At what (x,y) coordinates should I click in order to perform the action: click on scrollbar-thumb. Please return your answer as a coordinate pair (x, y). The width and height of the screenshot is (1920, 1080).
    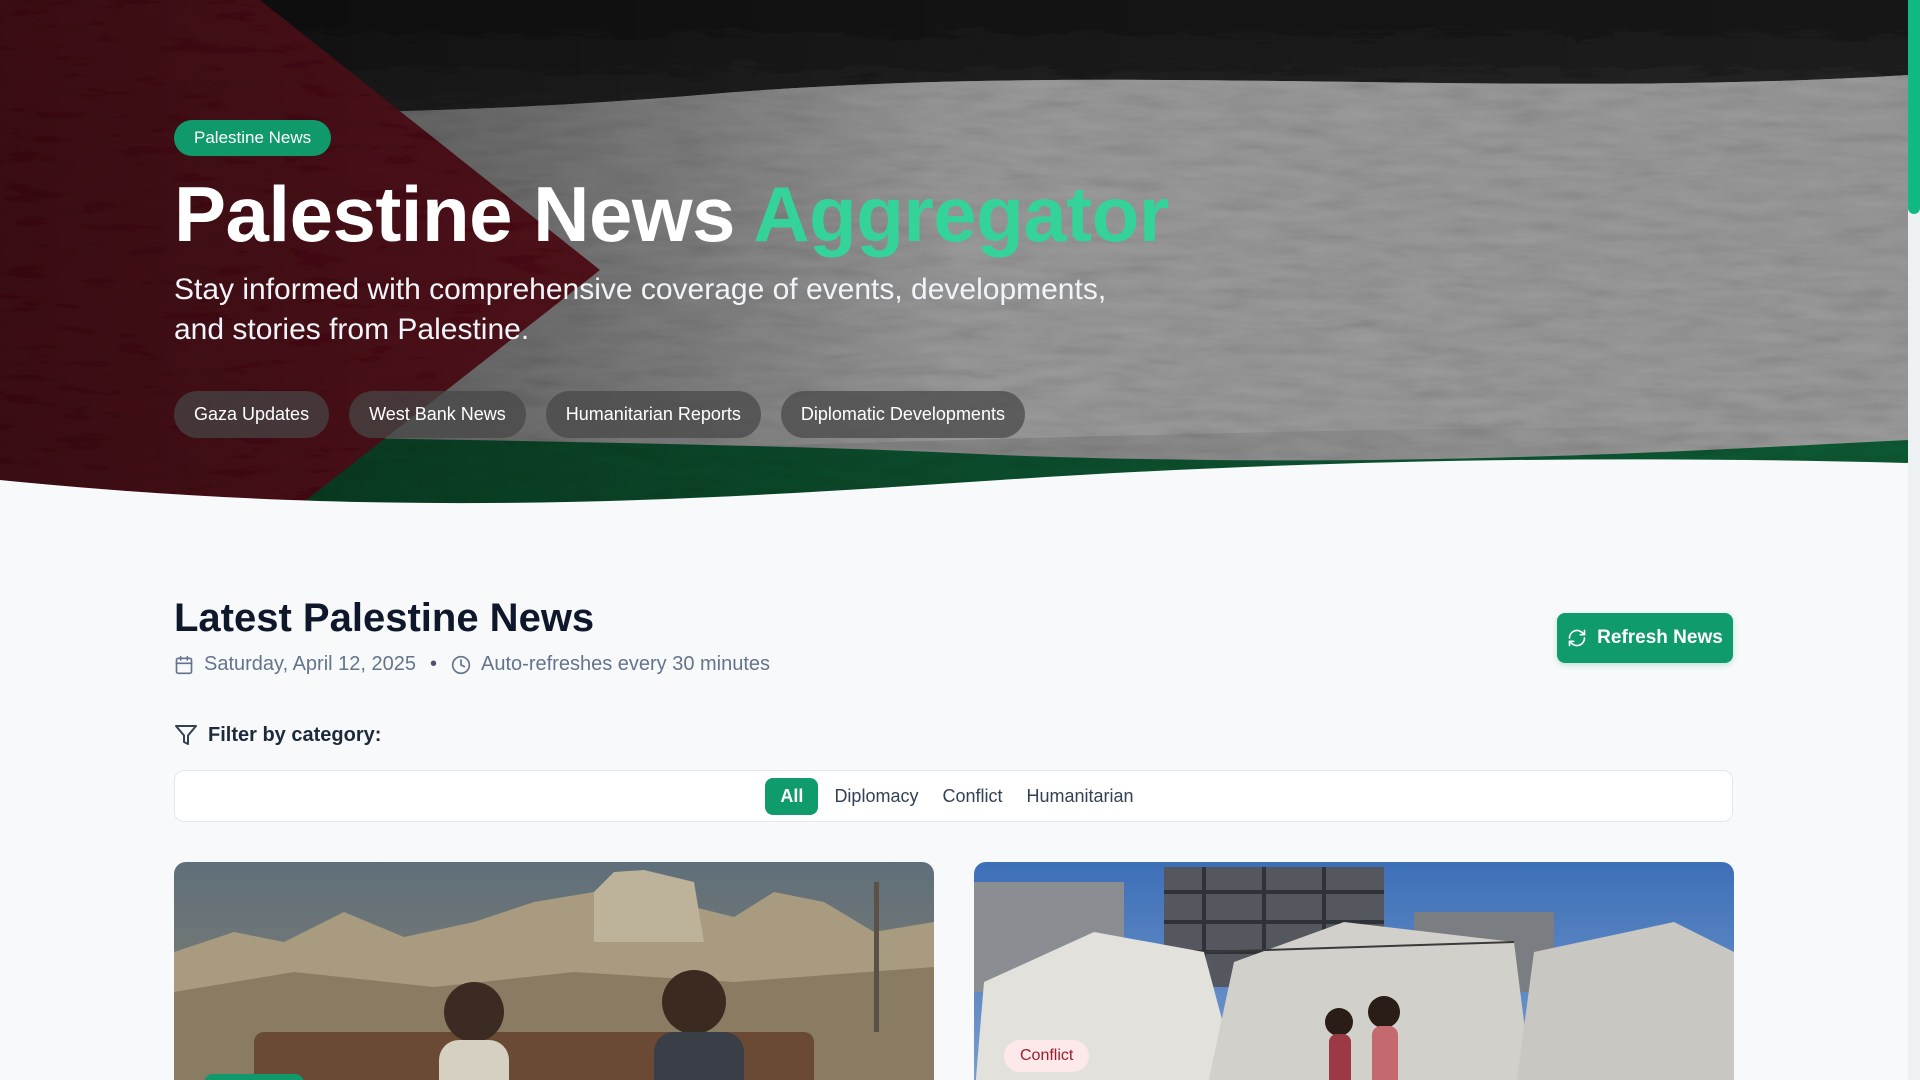
    Looking at the image, I should click on (1914, 107).